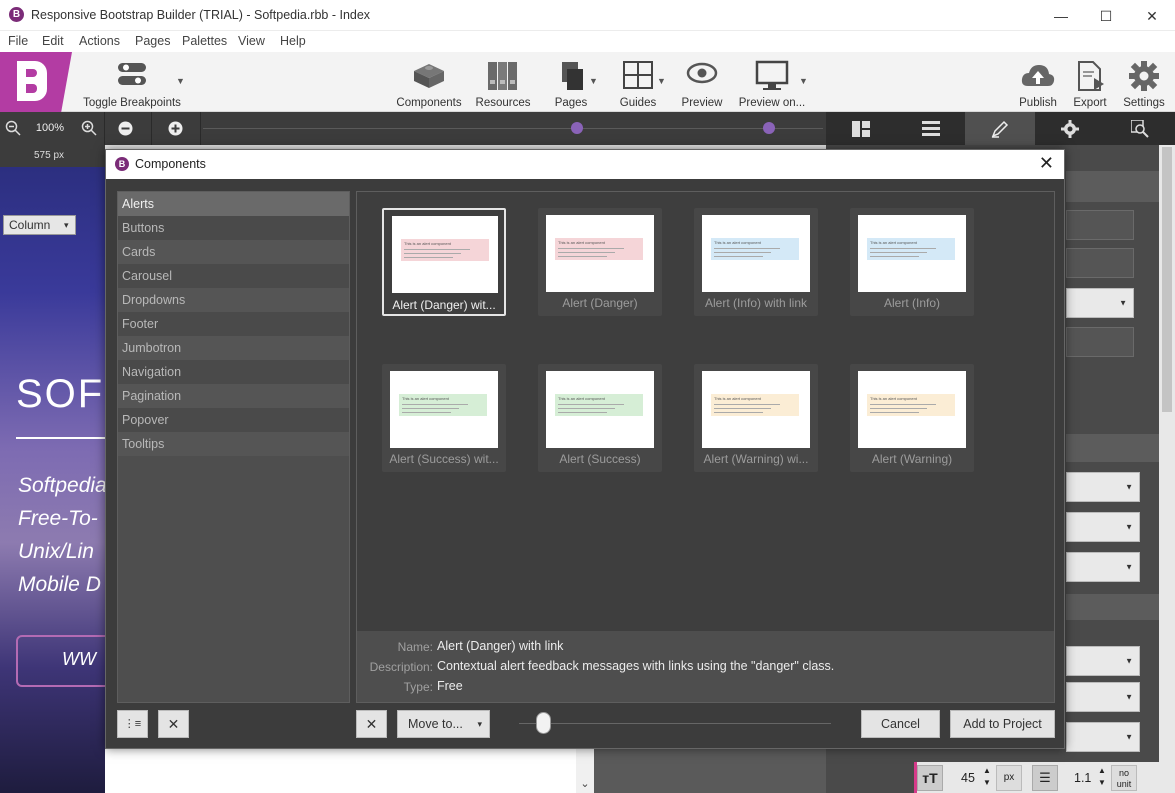  Describe the element at coordinates (1167, 469) in the screenshot. I see `inspector-scrollbar` at that location.